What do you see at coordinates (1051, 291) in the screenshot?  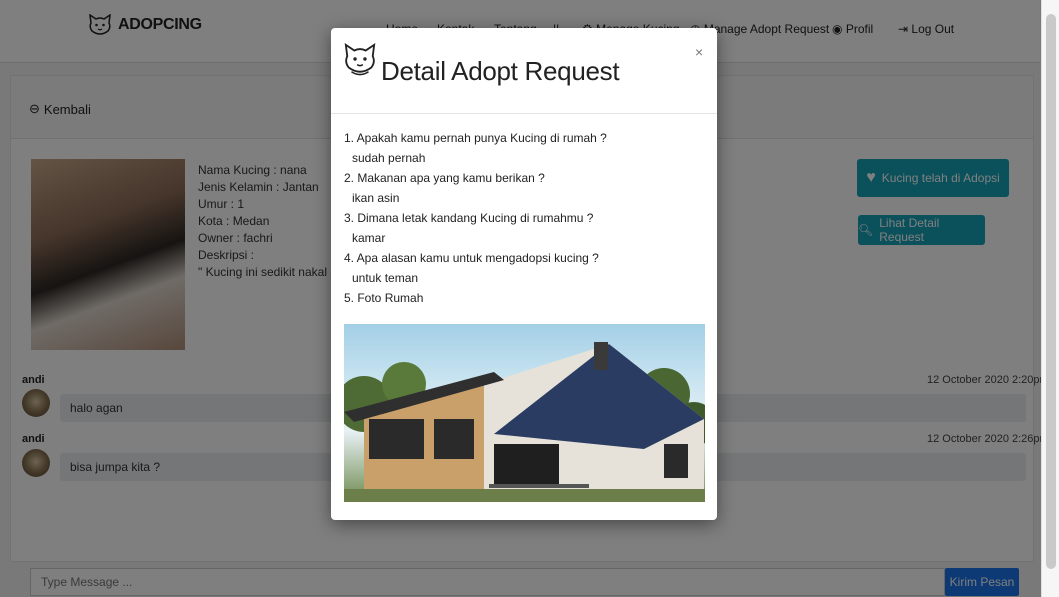 I see `scrollbar-thumb` at bounding box center [1051, 291].